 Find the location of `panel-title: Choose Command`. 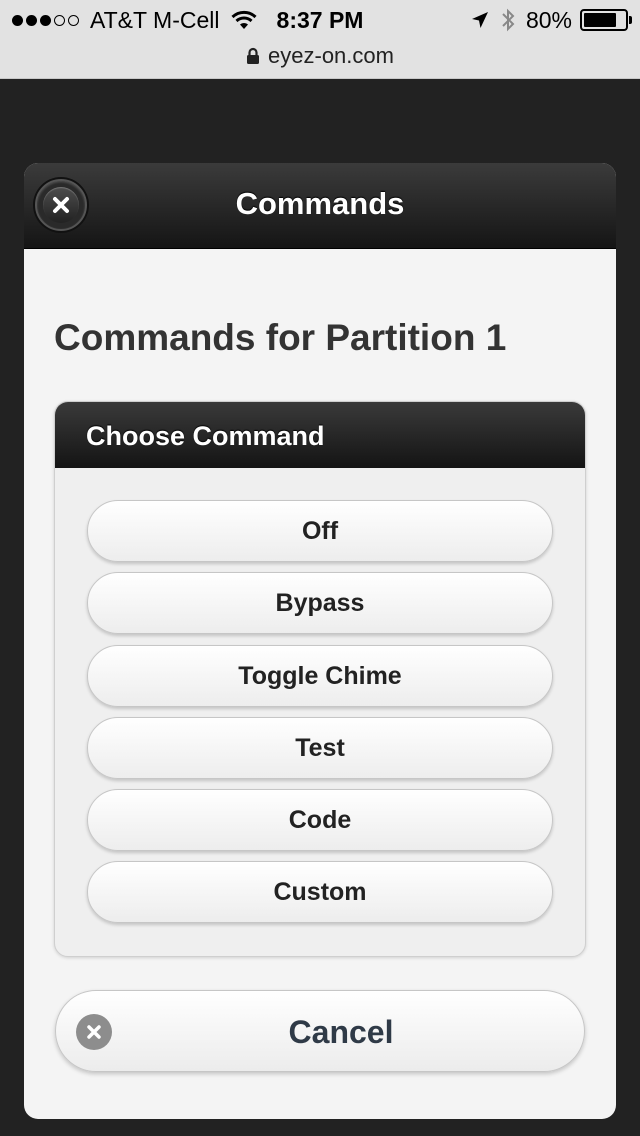

panel-title: Choose Command is located at coordinates (320, 435).